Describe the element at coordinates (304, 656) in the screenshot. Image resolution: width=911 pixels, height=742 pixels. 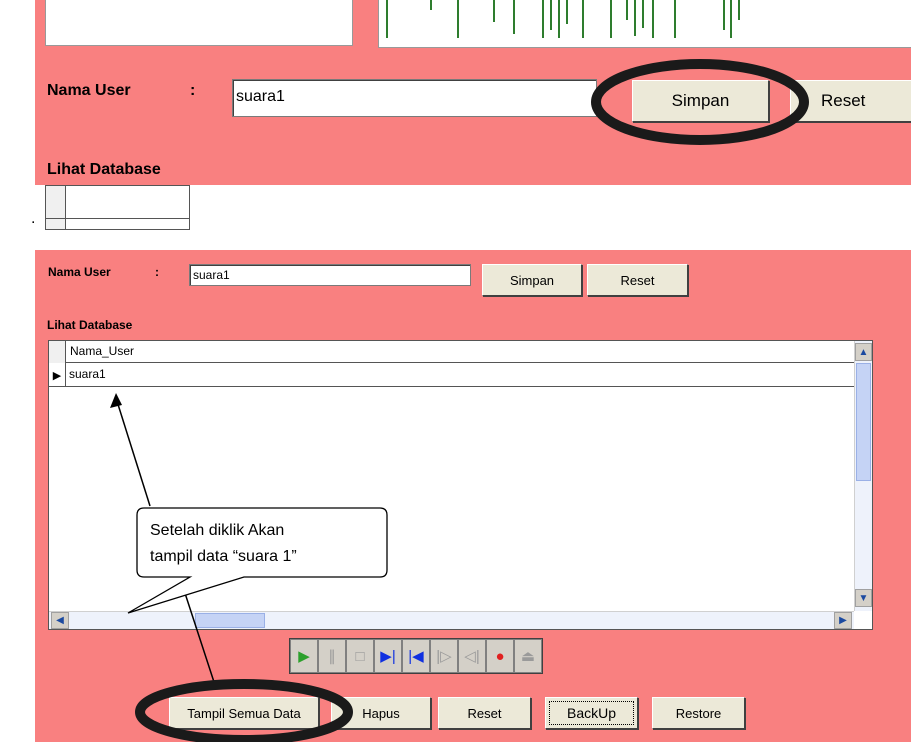
I see `play-icon: ▶` at that location.